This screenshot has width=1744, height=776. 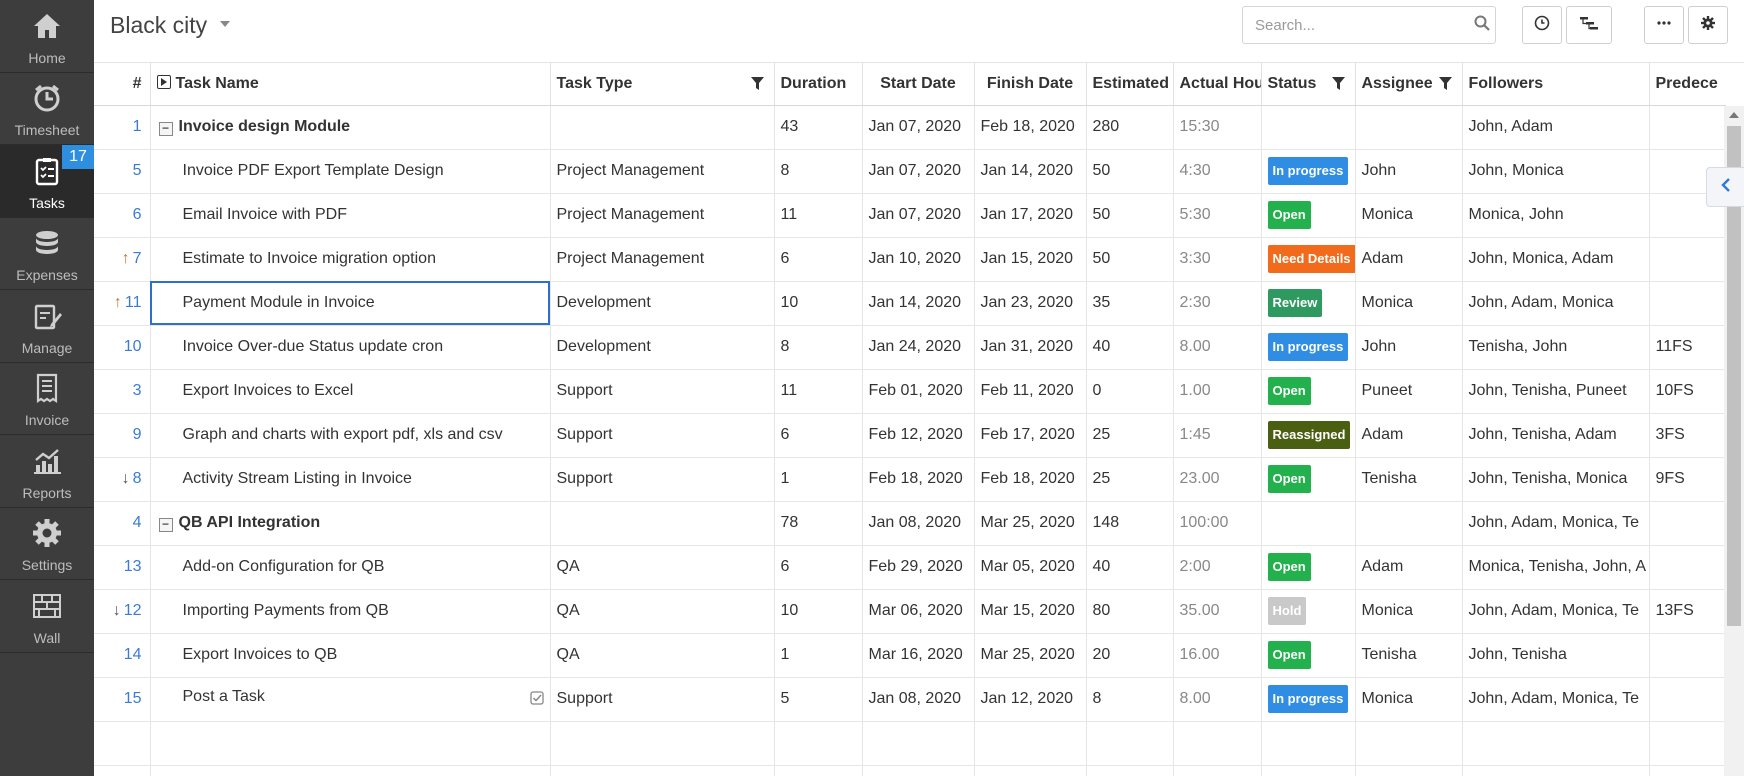 I want to click on project-title: Black city, so click(x=158, y=25).